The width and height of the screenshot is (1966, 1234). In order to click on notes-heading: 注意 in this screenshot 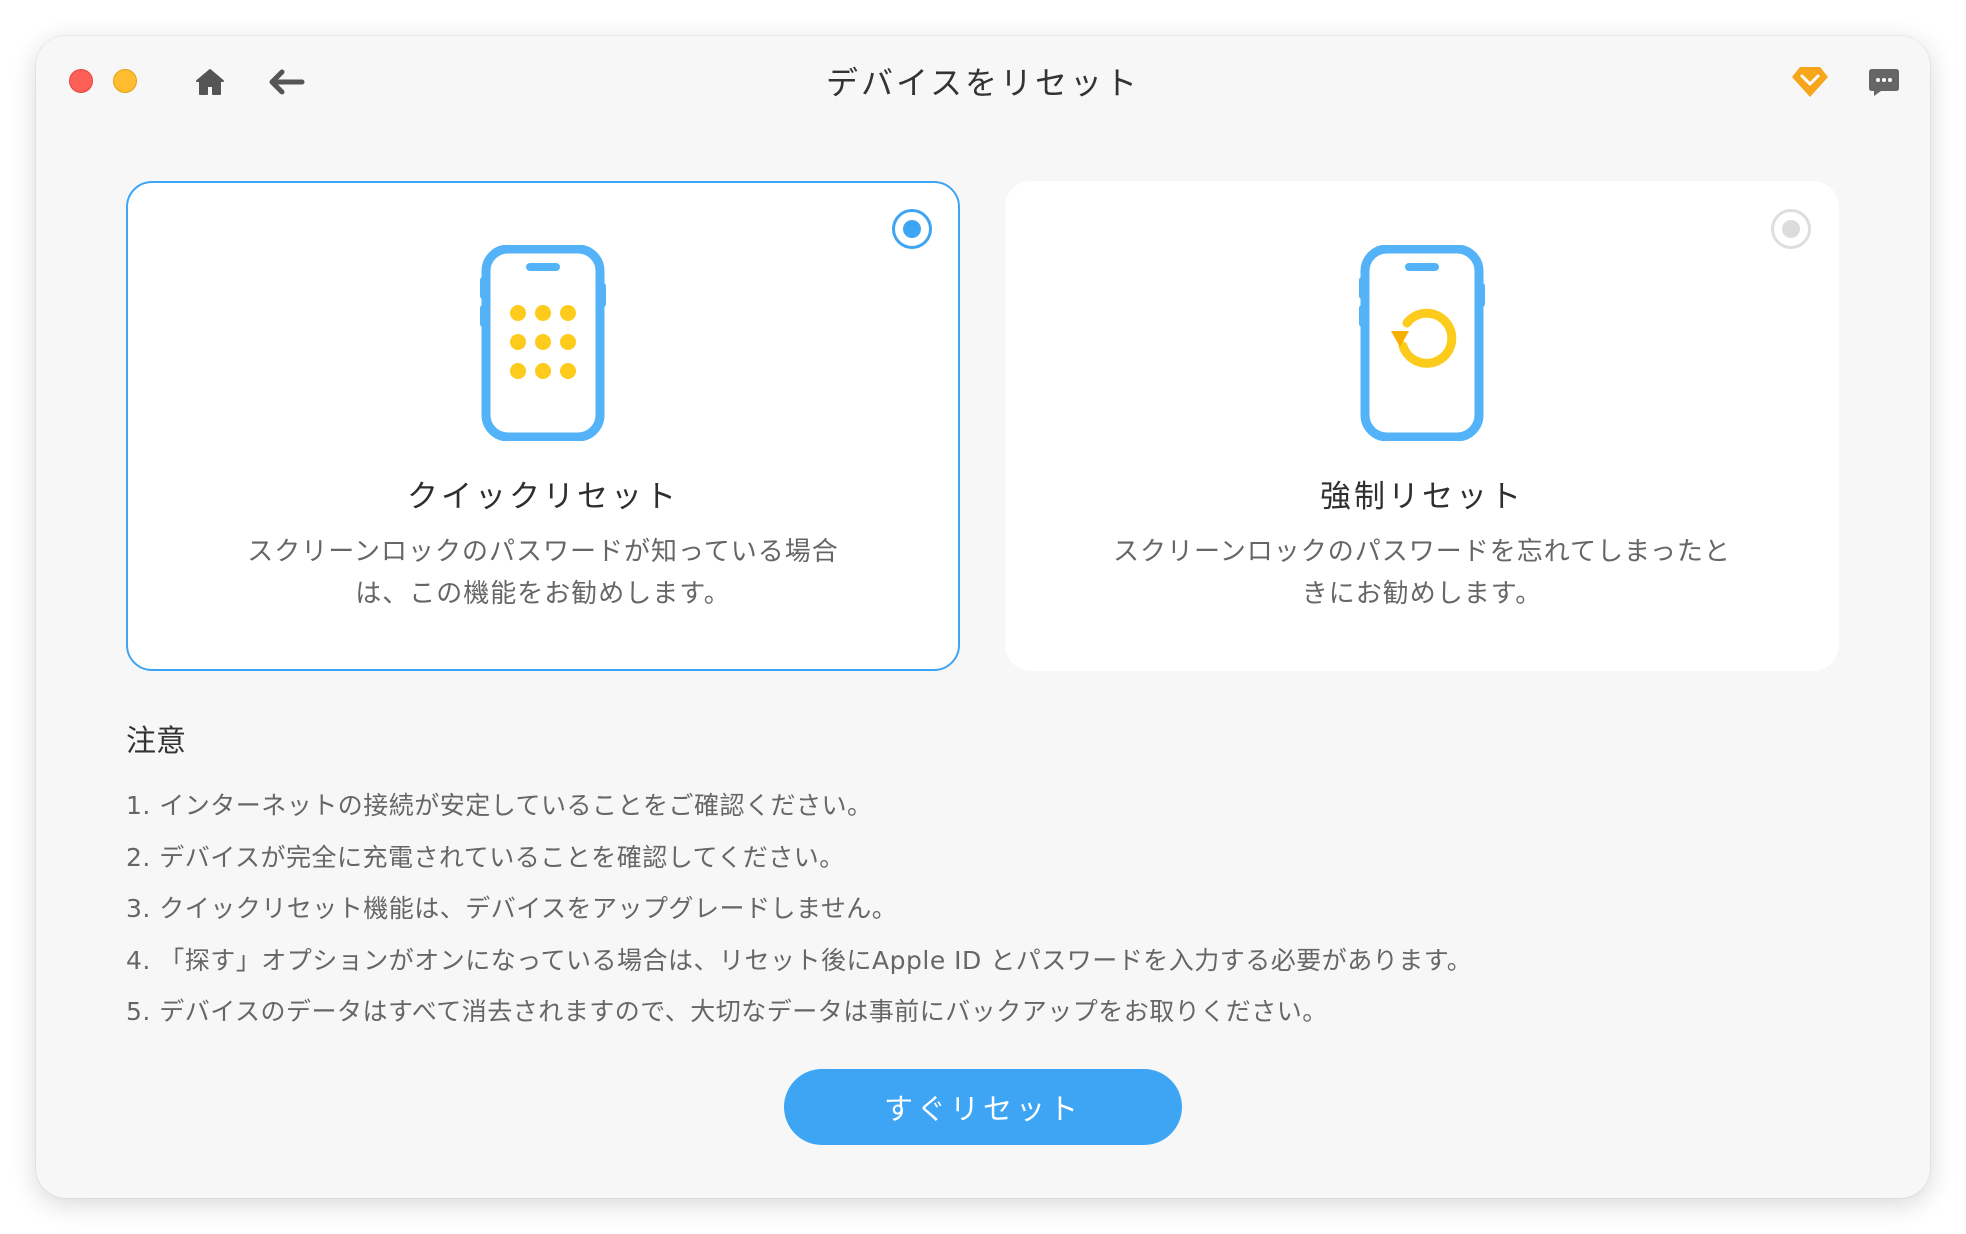, I will do `click(156, 741)`.